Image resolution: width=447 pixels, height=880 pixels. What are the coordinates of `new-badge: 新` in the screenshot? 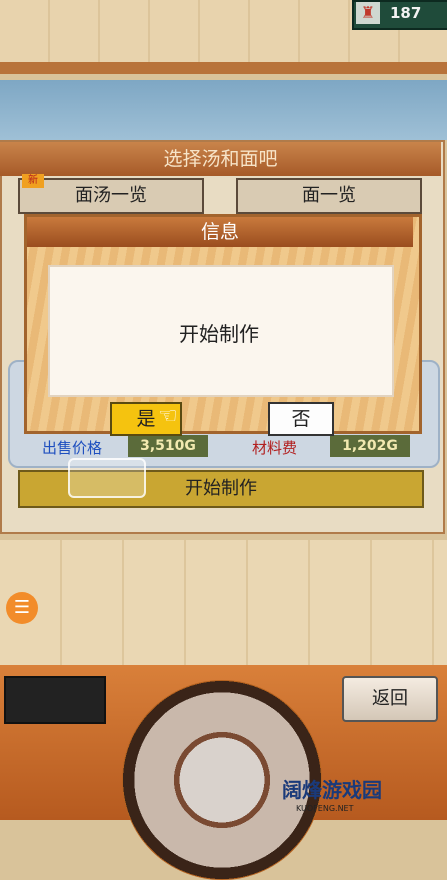 It's located at (33, 181).